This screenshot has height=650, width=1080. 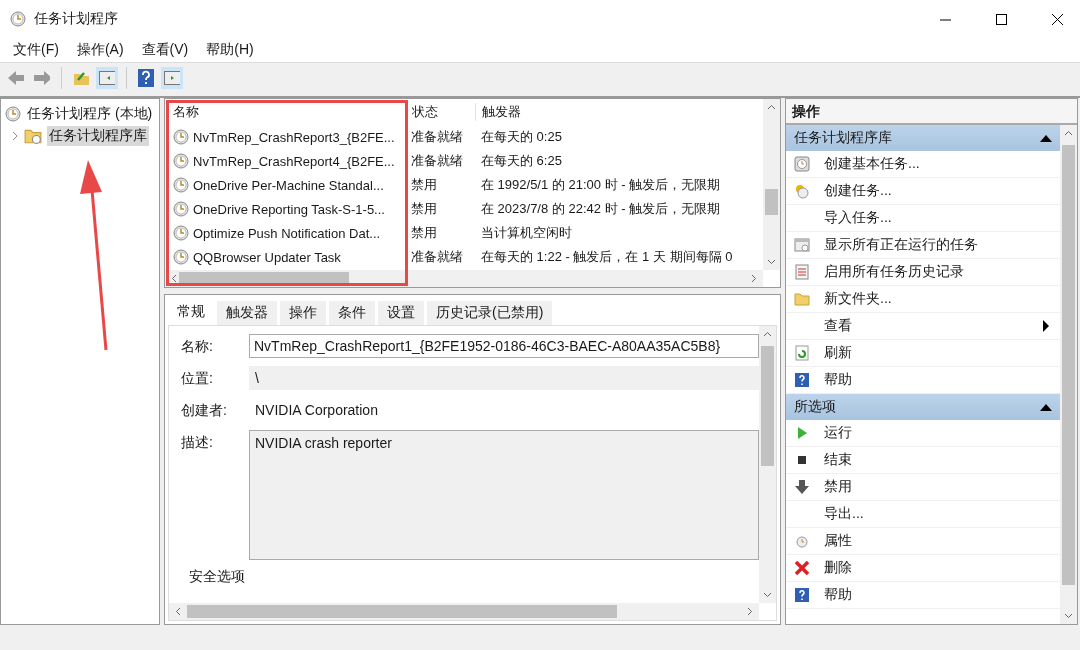 I want to click on action-item: 禁用, so click(x=942, y=487).